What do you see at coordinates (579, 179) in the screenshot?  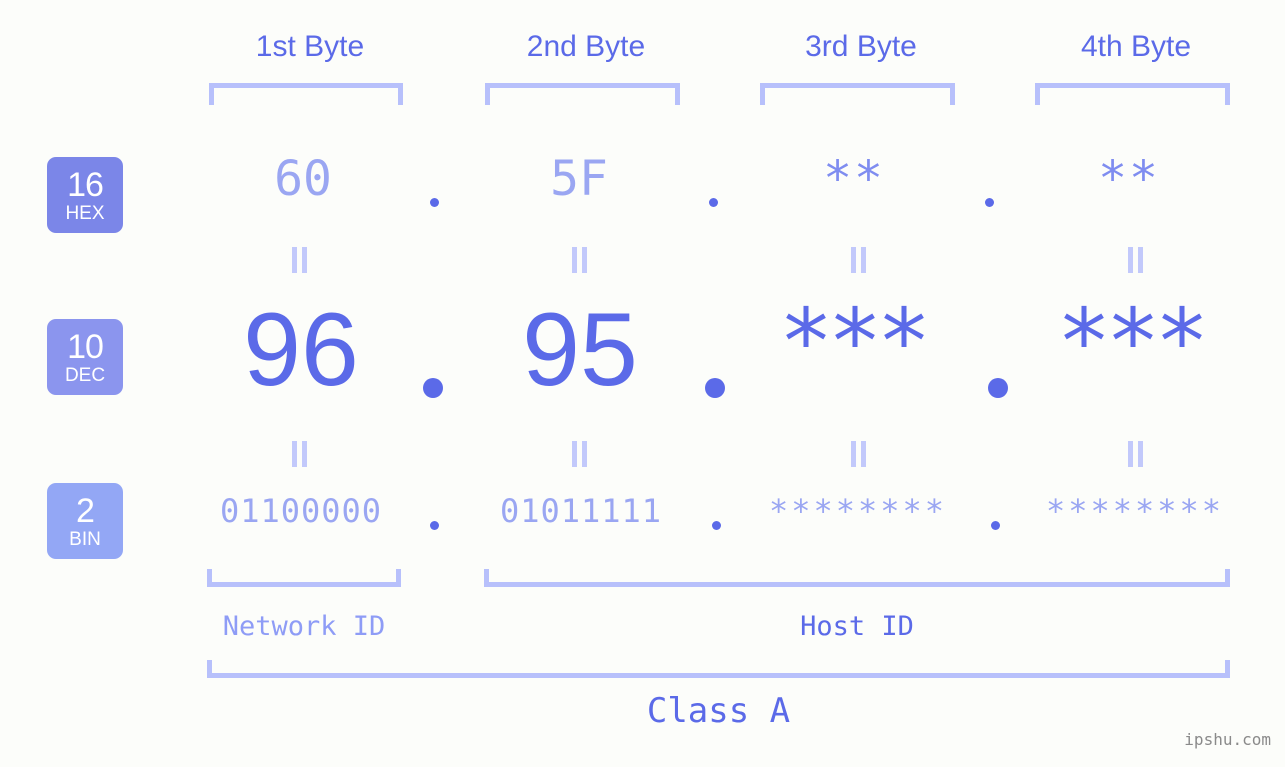 I see `hex-byte-2: 5F` at bounding box center [579, 179].